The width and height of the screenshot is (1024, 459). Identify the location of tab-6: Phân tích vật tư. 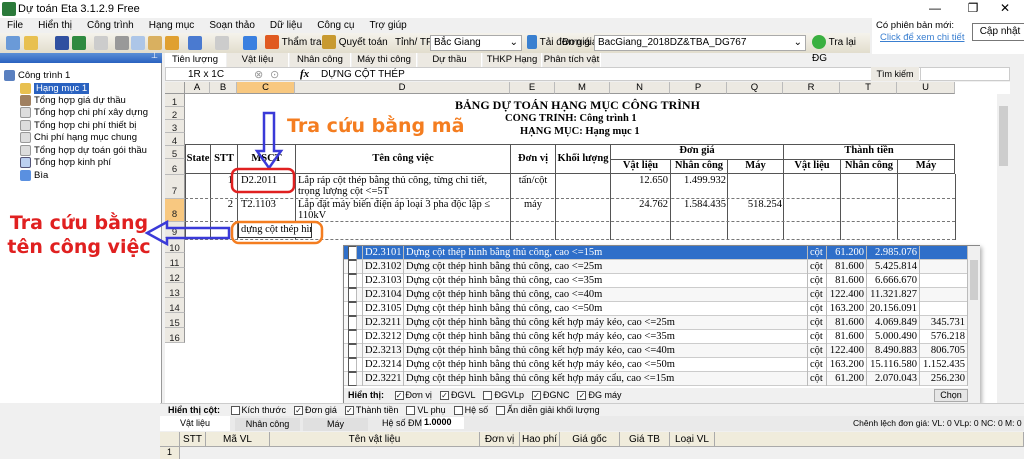
(572, 66).